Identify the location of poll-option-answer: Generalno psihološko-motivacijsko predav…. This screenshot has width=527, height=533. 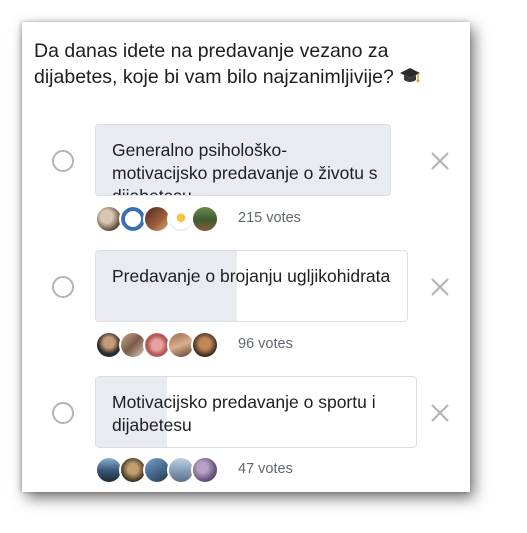
(243, 160).